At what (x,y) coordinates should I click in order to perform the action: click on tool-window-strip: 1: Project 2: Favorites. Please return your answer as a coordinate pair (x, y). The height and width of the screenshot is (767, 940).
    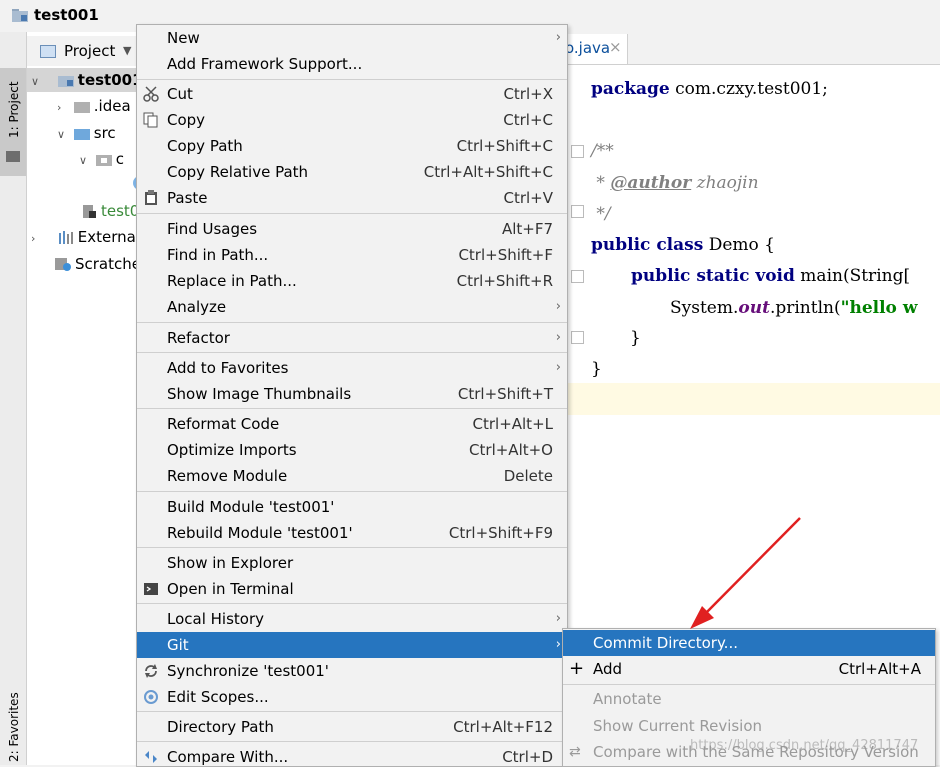
    Looking at the image, I should click on (13, 398).